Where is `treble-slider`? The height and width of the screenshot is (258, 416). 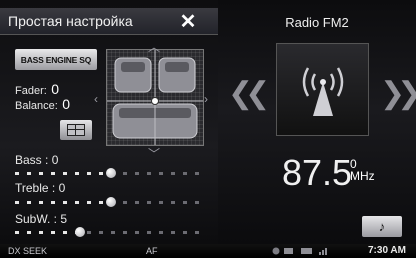
treble-slider is located at coordinates (110, 202).